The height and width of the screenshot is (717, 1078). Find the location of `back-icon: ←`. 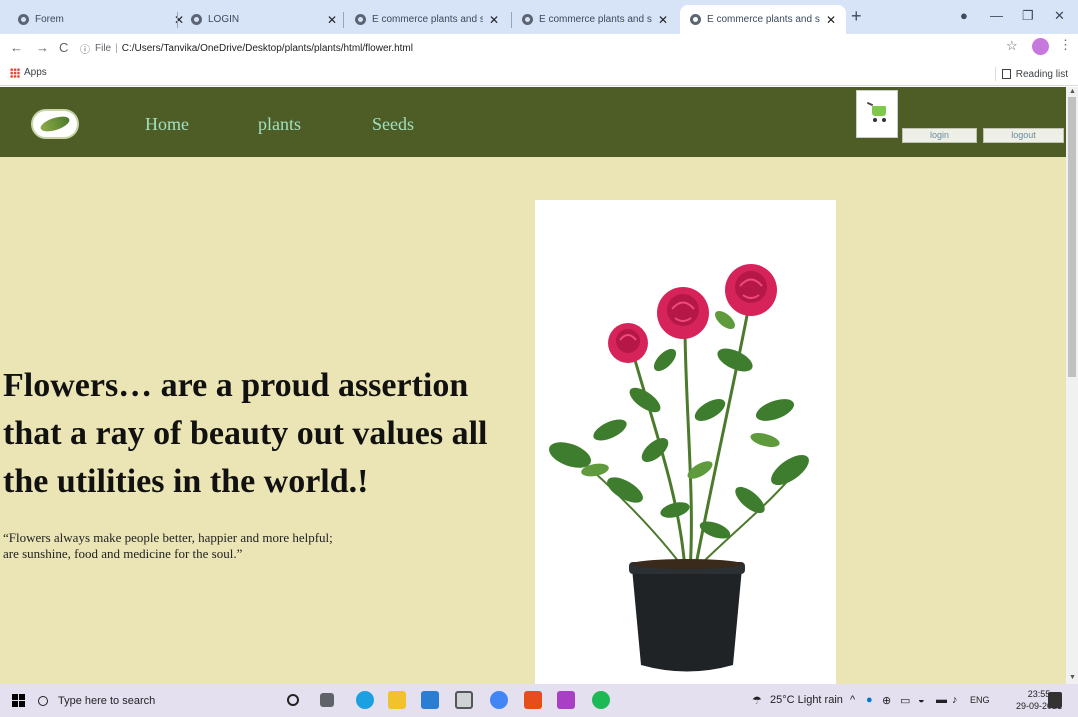

back-icon: ← is located at coordinates (16, 47).